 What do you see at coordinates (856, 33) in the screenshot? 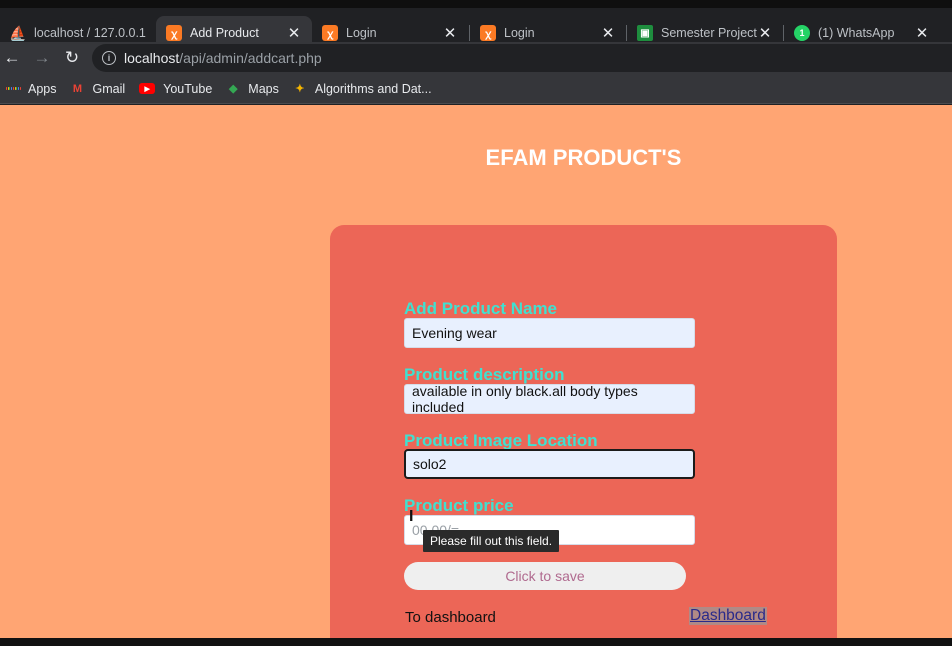
I see `tab-title: (1) WhatsApp` at bounding box center [856, 33].